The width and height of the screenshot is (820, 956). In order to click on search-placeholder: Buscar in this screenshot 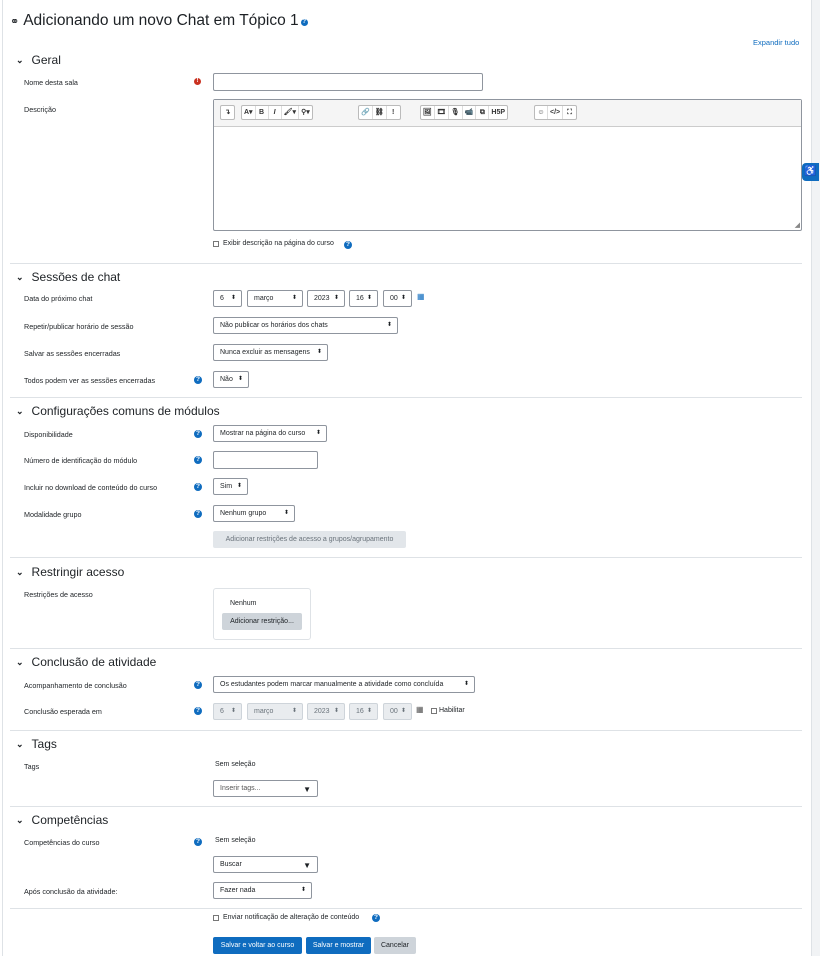, I will do `click(231, 864)`.